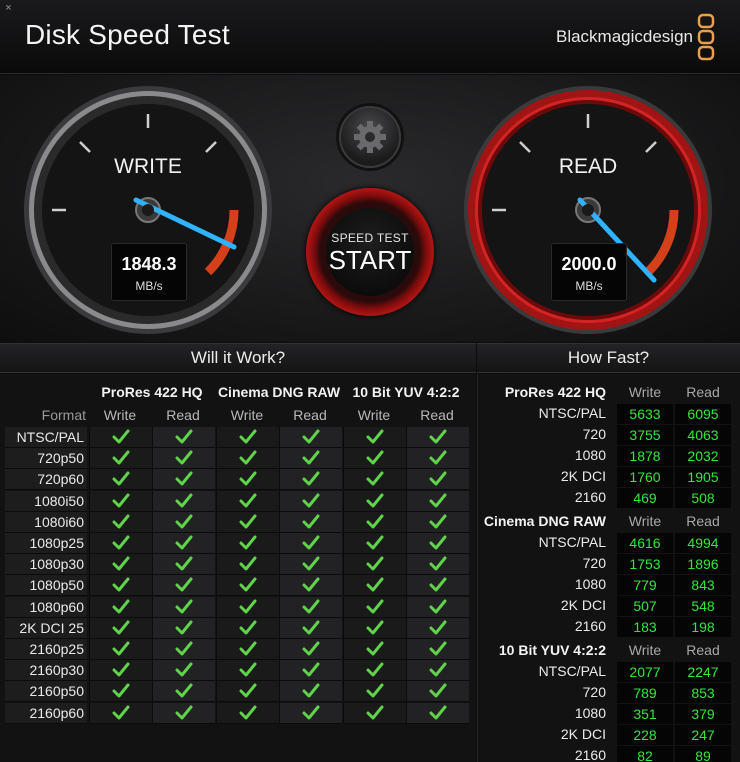 The width and height of the screenshot is (740, 762). Describe the element at coordinates (609, 521) in the screenshot. I see `section-header: Cinema DNG RAW Write Read` at that location.